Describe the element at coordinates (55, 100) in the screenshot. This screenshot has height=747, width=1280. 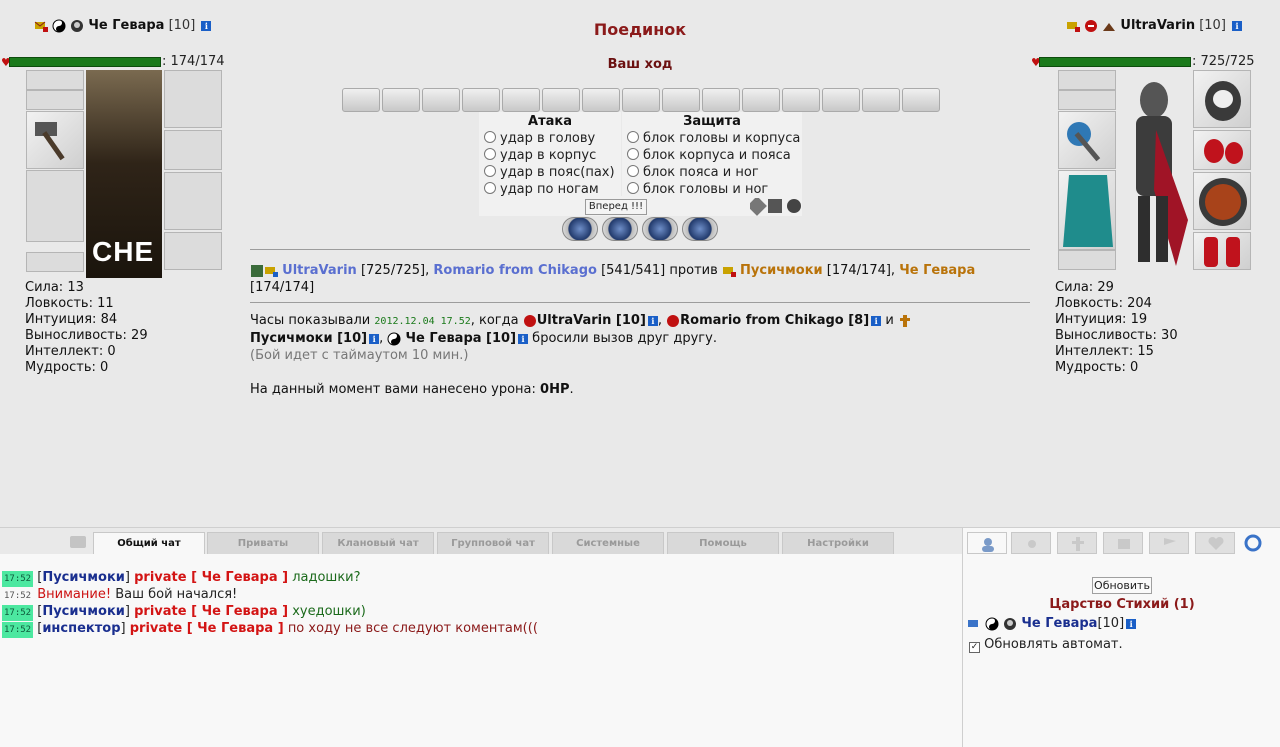
I see `left-slot-necklace` at that location.